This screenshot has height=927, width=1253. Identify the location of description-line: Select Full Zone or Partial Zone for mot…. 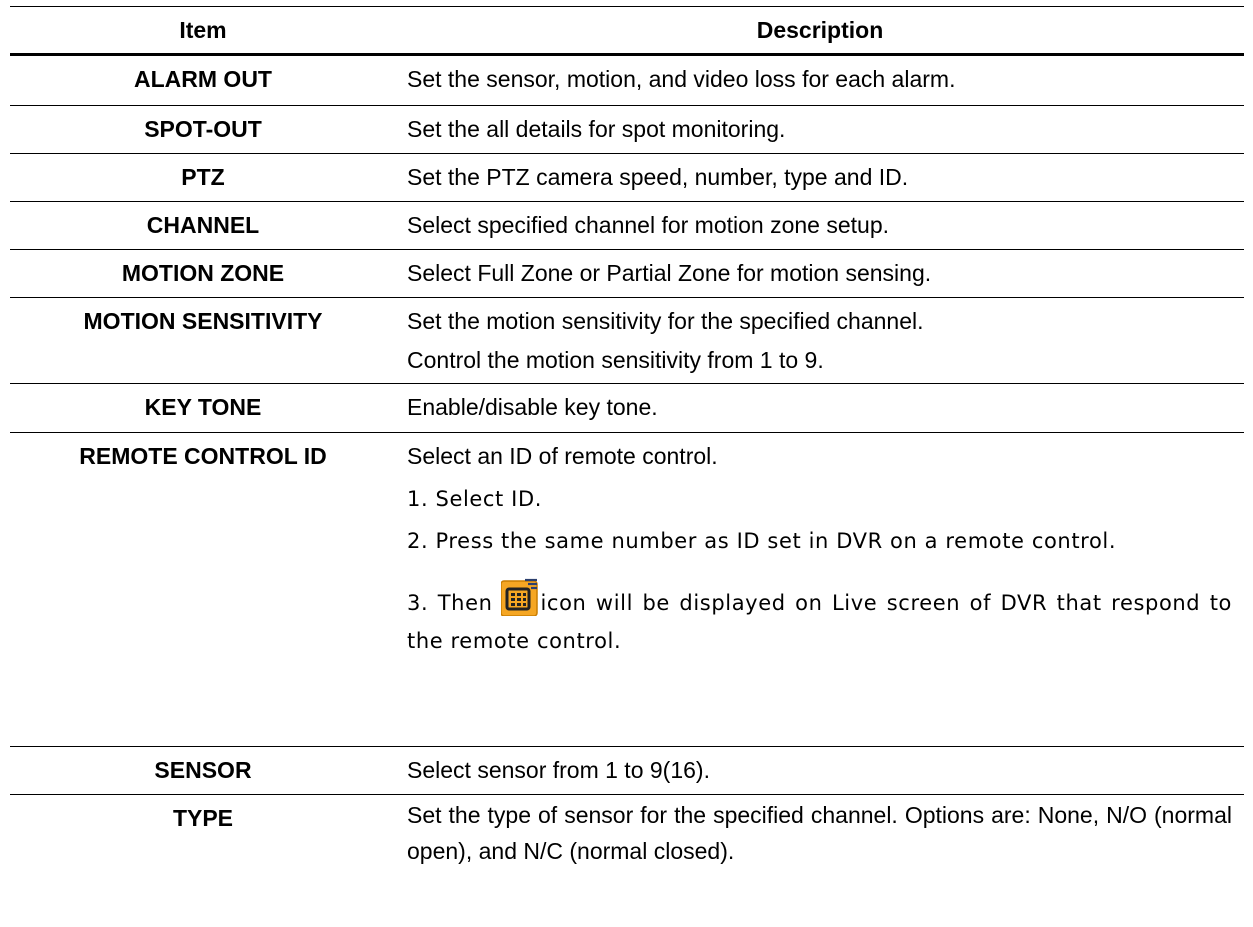
(669, 273).